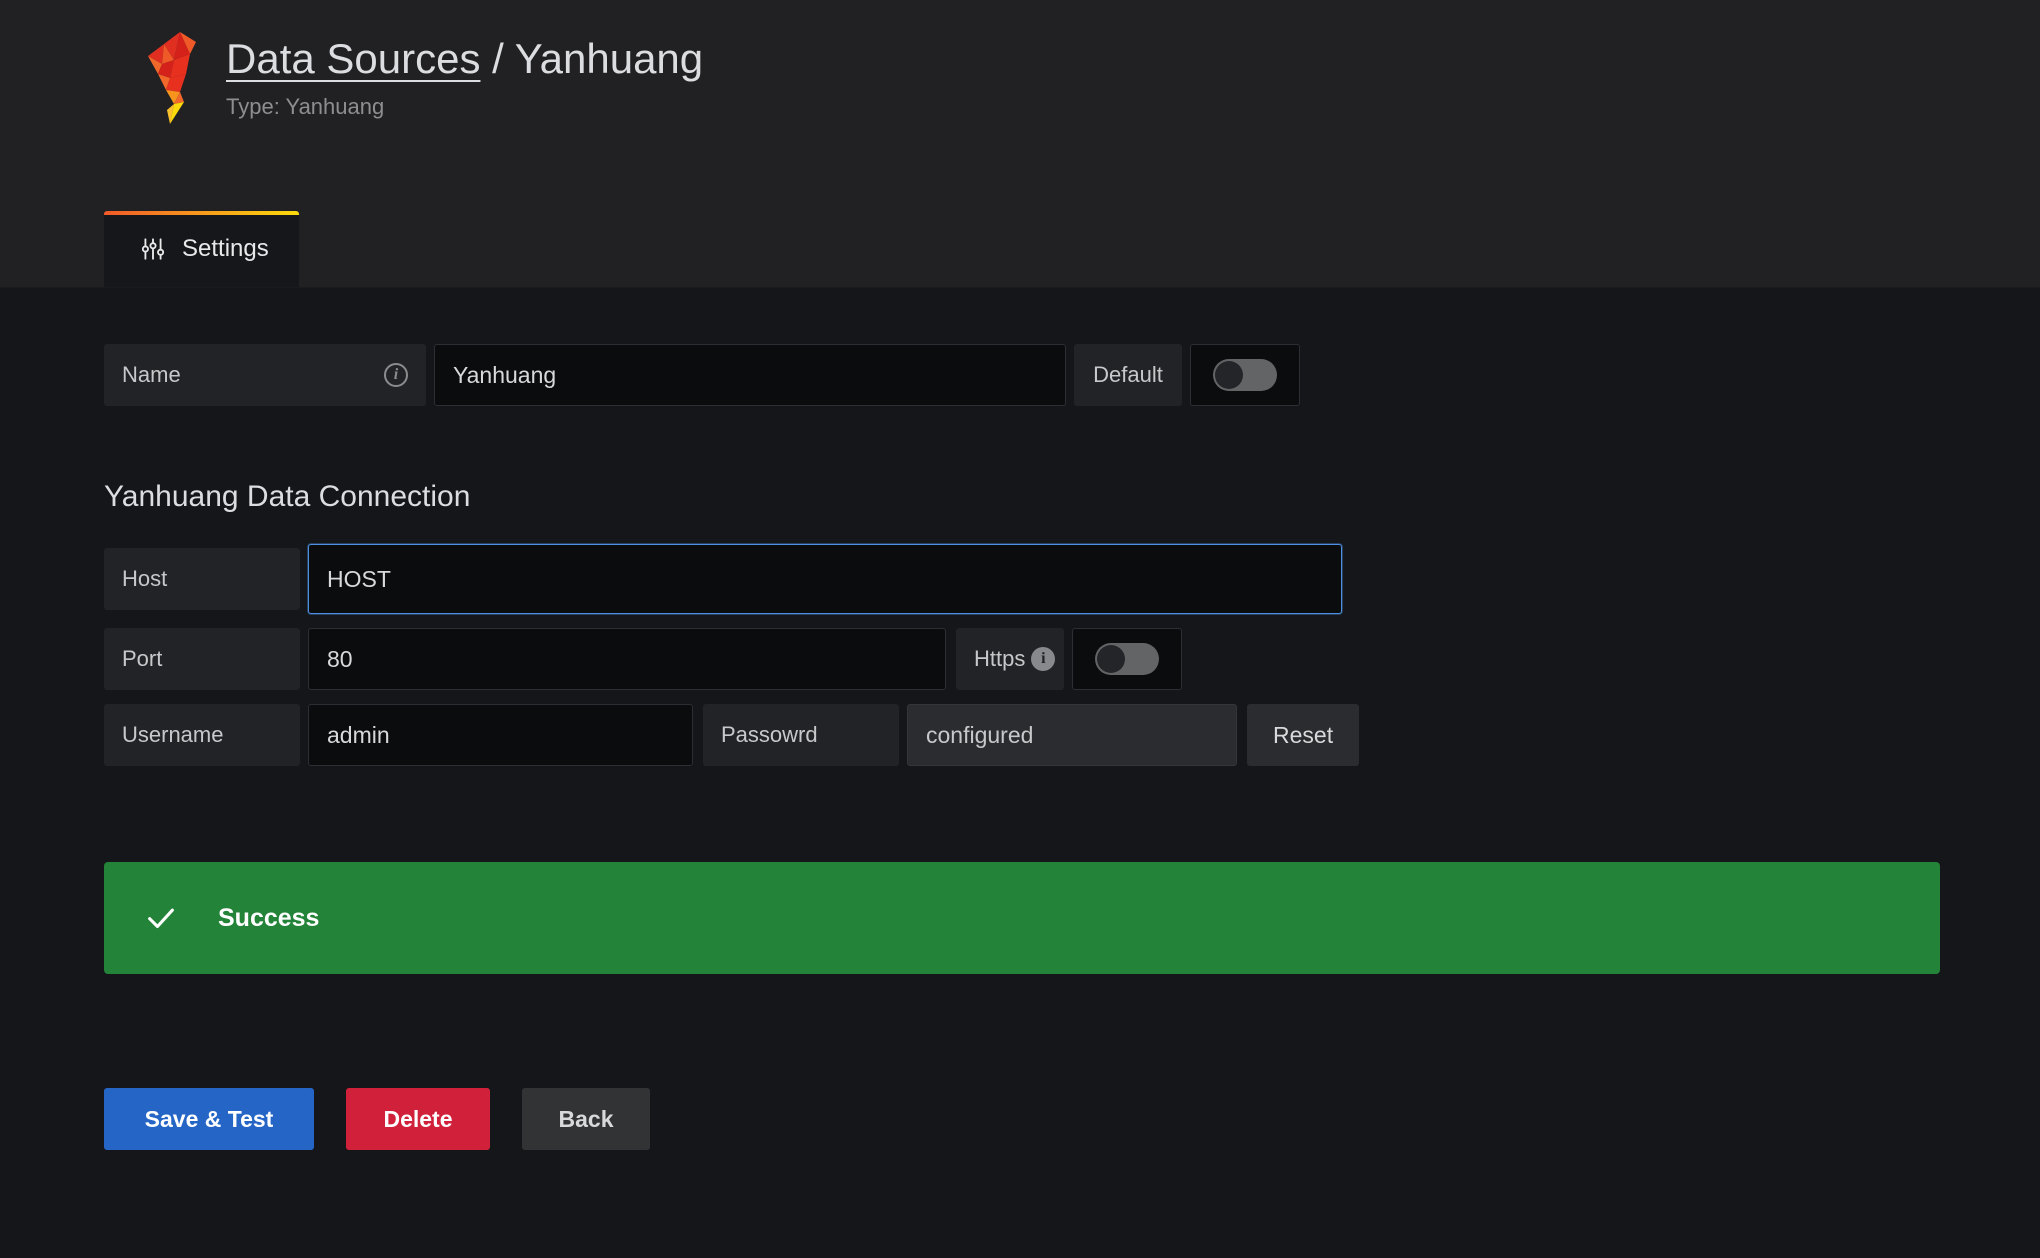 The height and width of the screenshot is (1258, 2040). I want to click on username-label: Username, so click(173, 734).